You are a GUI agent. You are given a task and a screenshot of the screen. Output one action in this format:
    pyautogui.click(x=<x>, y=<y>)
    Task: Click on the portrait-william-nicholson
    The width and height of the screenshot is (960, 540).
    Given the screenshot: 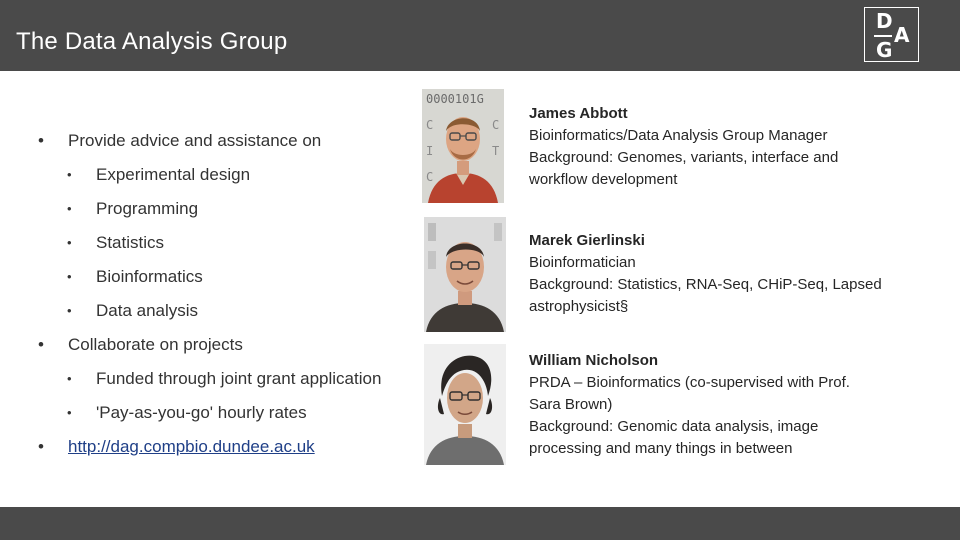 What is the action you would take?
    pyautogui.click(x=465, y=404)
    